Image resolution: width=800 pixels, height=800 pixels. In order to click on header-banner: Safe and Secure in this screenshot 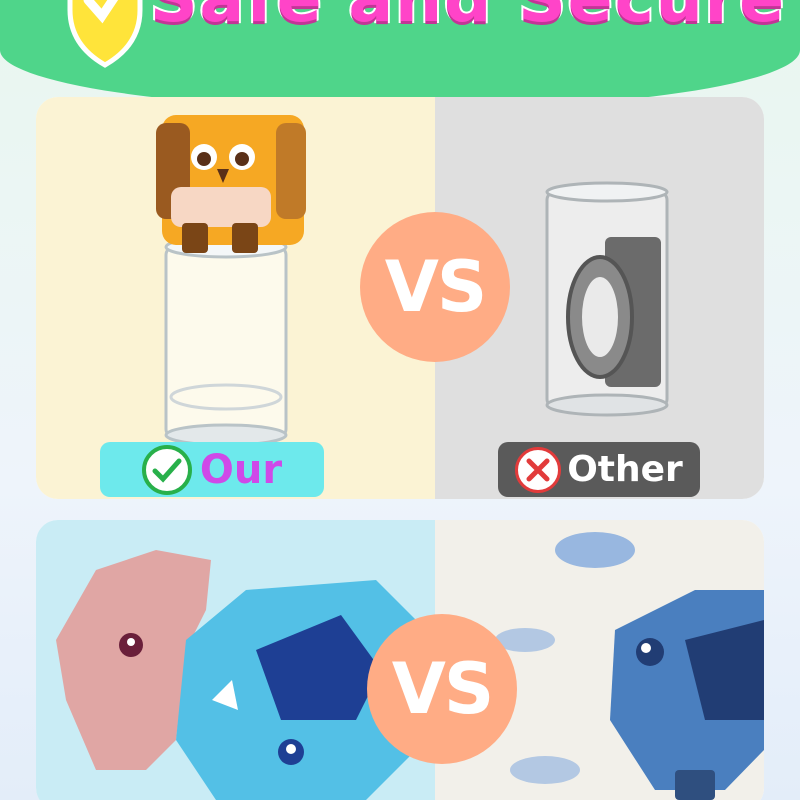, I will do `click(400, 55)`.